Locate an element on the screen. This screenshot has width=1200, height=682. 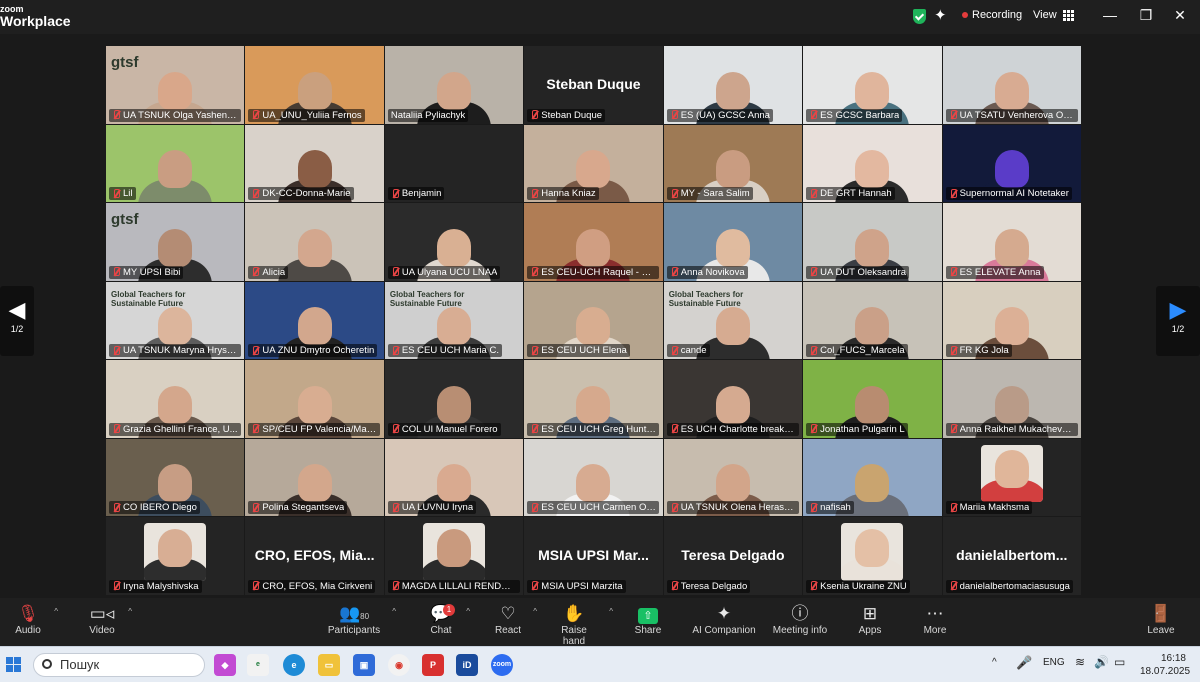
muted-mic-icon is located at coordinates (674, 193).